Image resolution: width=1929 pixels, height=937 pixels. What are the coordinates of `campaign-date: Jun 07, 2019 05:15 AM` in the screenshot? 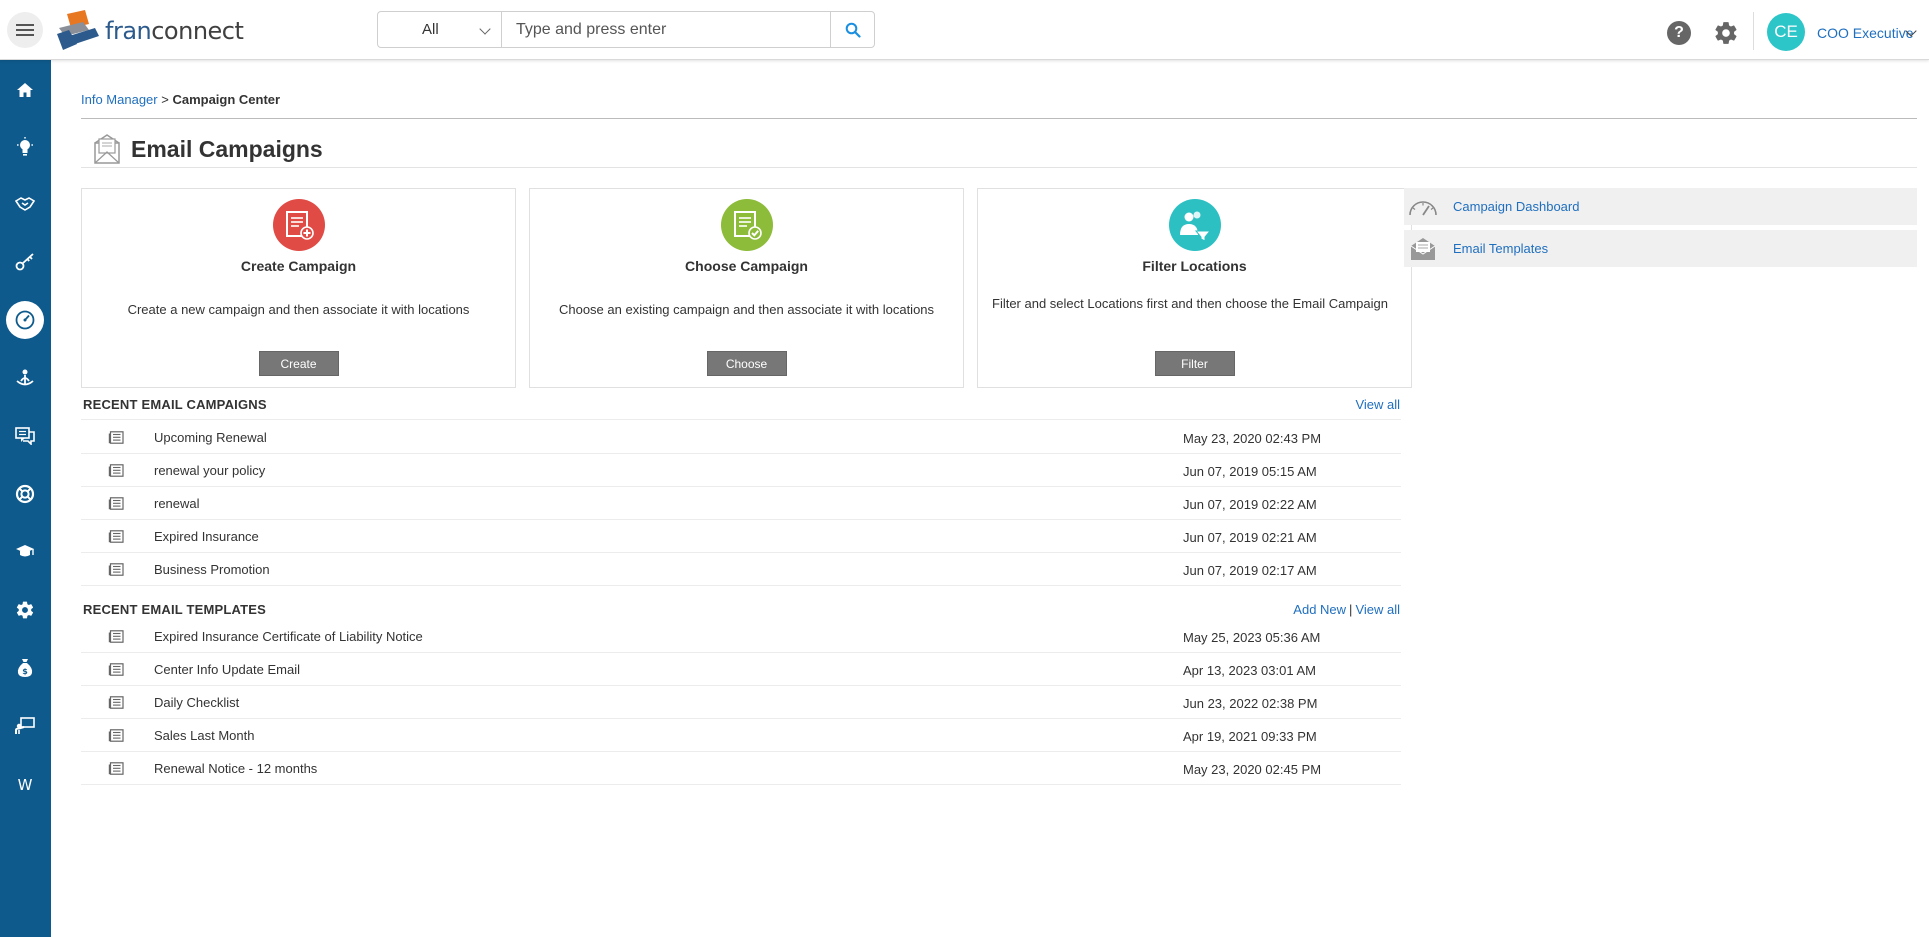 It's located at (1250, 471).